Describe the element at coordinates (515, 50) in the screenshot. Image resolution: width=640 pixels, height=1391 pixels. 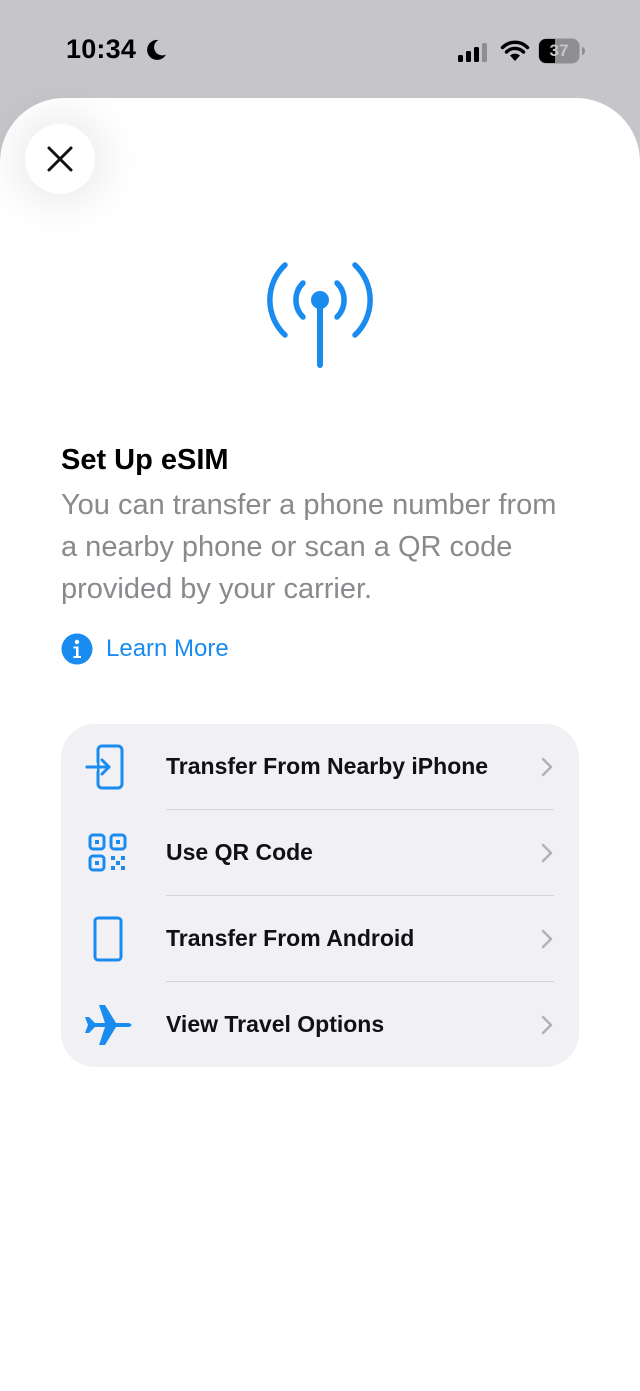
I see `wifi-icon` at that location.